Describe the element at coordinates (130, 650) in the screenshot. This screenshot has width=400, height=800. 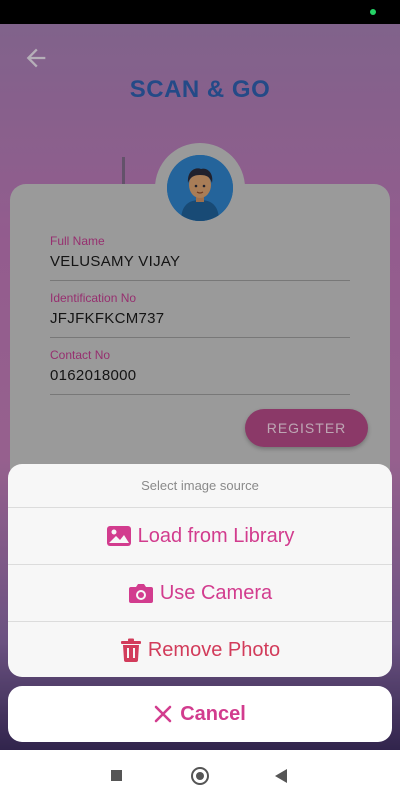
I see `trash-icon` at that location.